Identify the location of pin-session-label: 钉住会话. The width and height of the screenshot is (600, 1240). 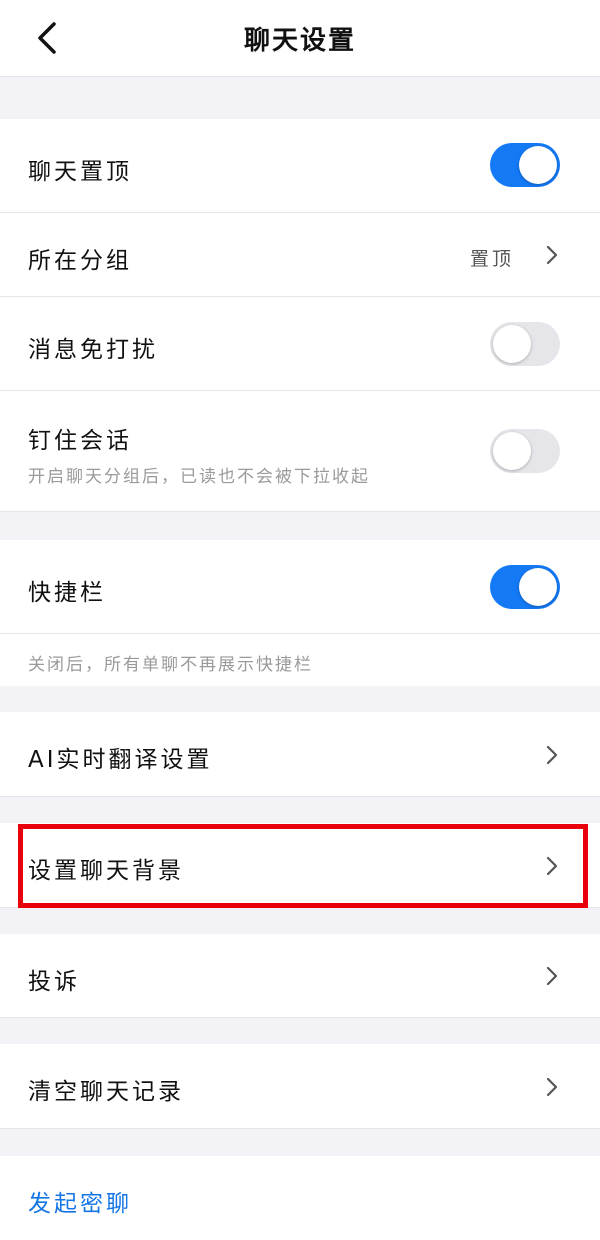
(80, 441).